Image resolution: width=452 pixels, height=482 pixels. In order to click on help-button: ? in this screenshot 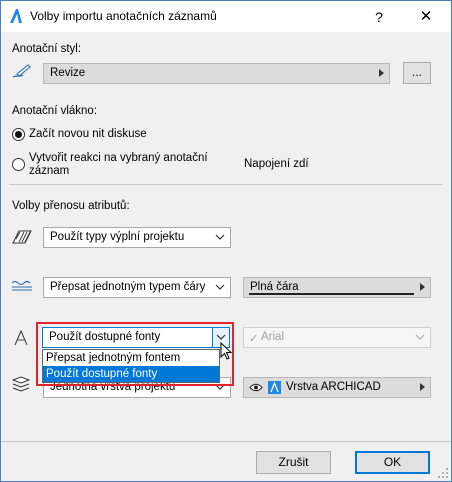, I will do `click(379, 17)`.